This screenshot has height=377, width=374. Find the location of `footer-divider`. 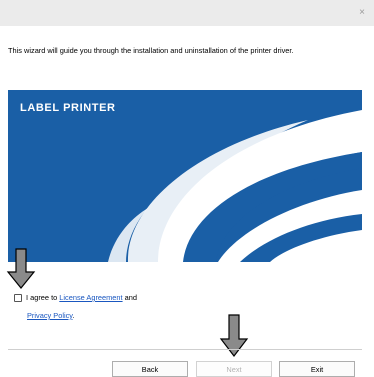

footer-divider is located at coordinates (185, 349).